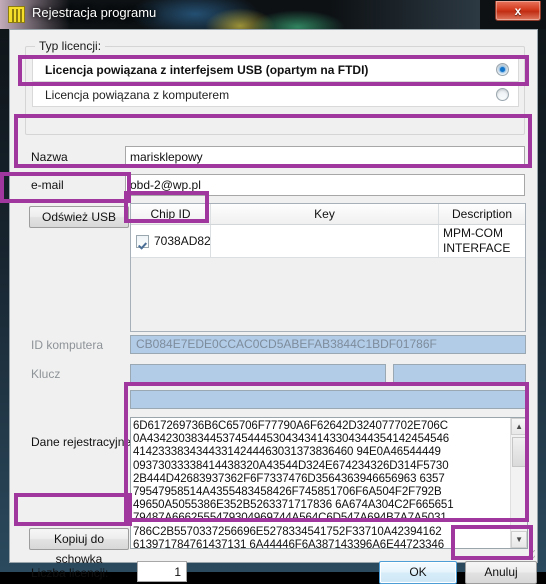 The width and height of the screenshot is (546, 584). Describe the element at coordinates (325, 157) in the screenshot. I see `name-input` at that location.